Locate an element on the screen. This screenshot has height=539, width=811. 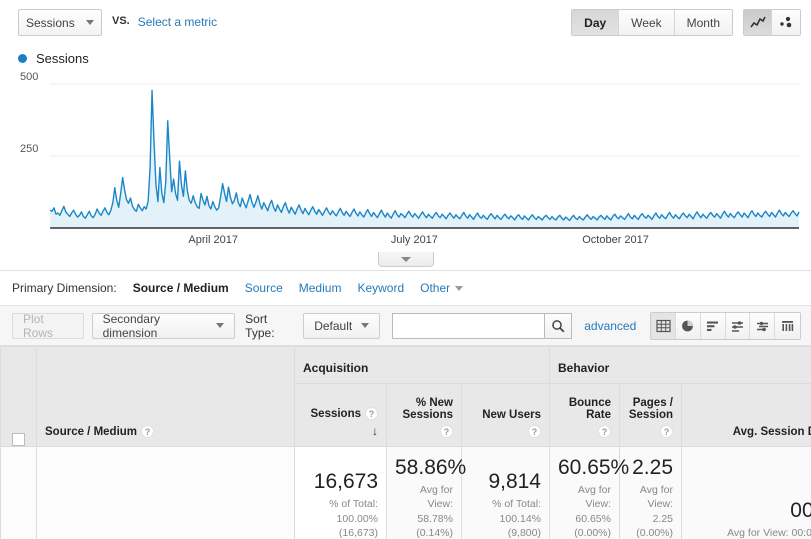
column-label-new-users: New Users is located at coordinates (511, 415).